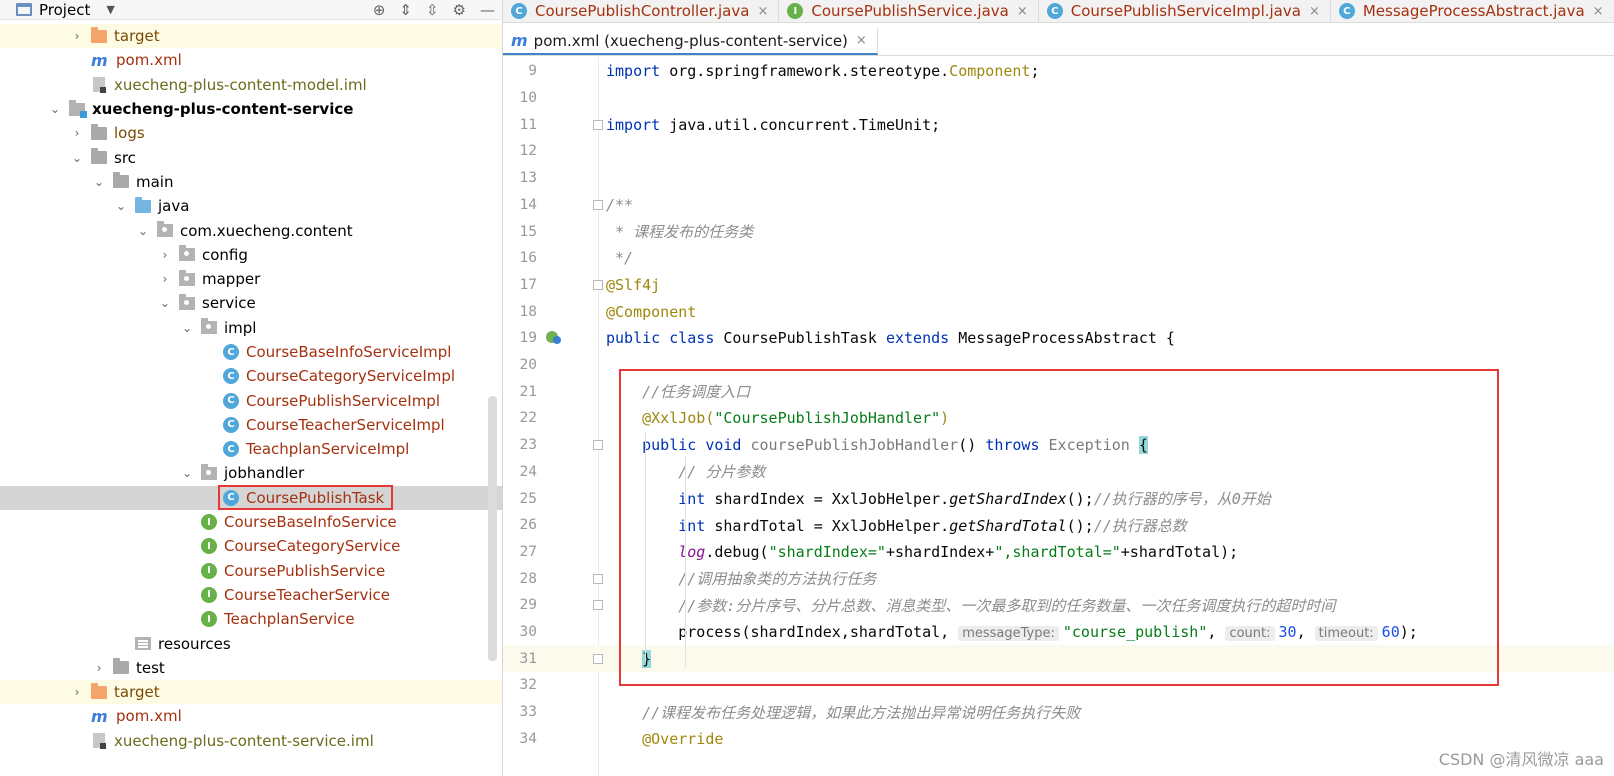  I want to click on collapse-all-icon: ⇳, so click(432, 10).